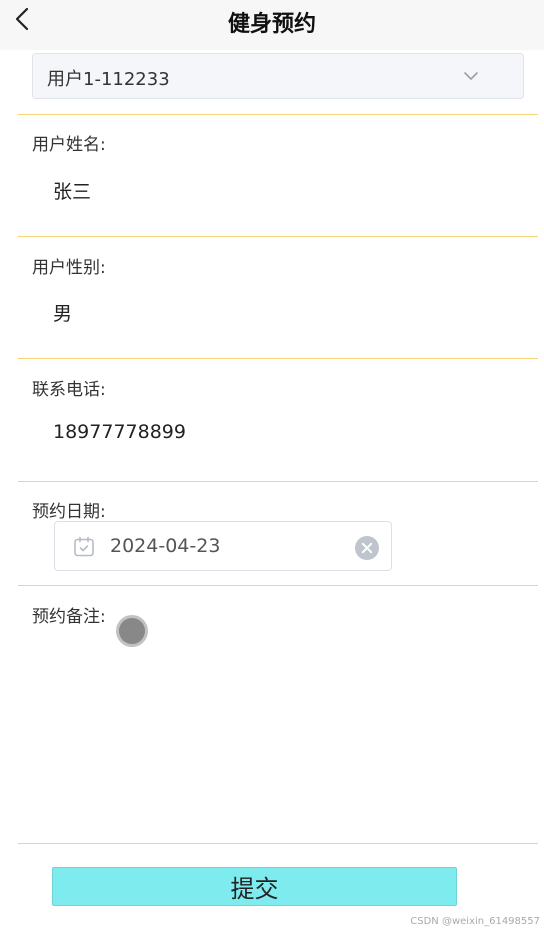 The width and height of the screenshot is (544, 934). I want to click on date-value: 2024-04-23, so click(165, 546).